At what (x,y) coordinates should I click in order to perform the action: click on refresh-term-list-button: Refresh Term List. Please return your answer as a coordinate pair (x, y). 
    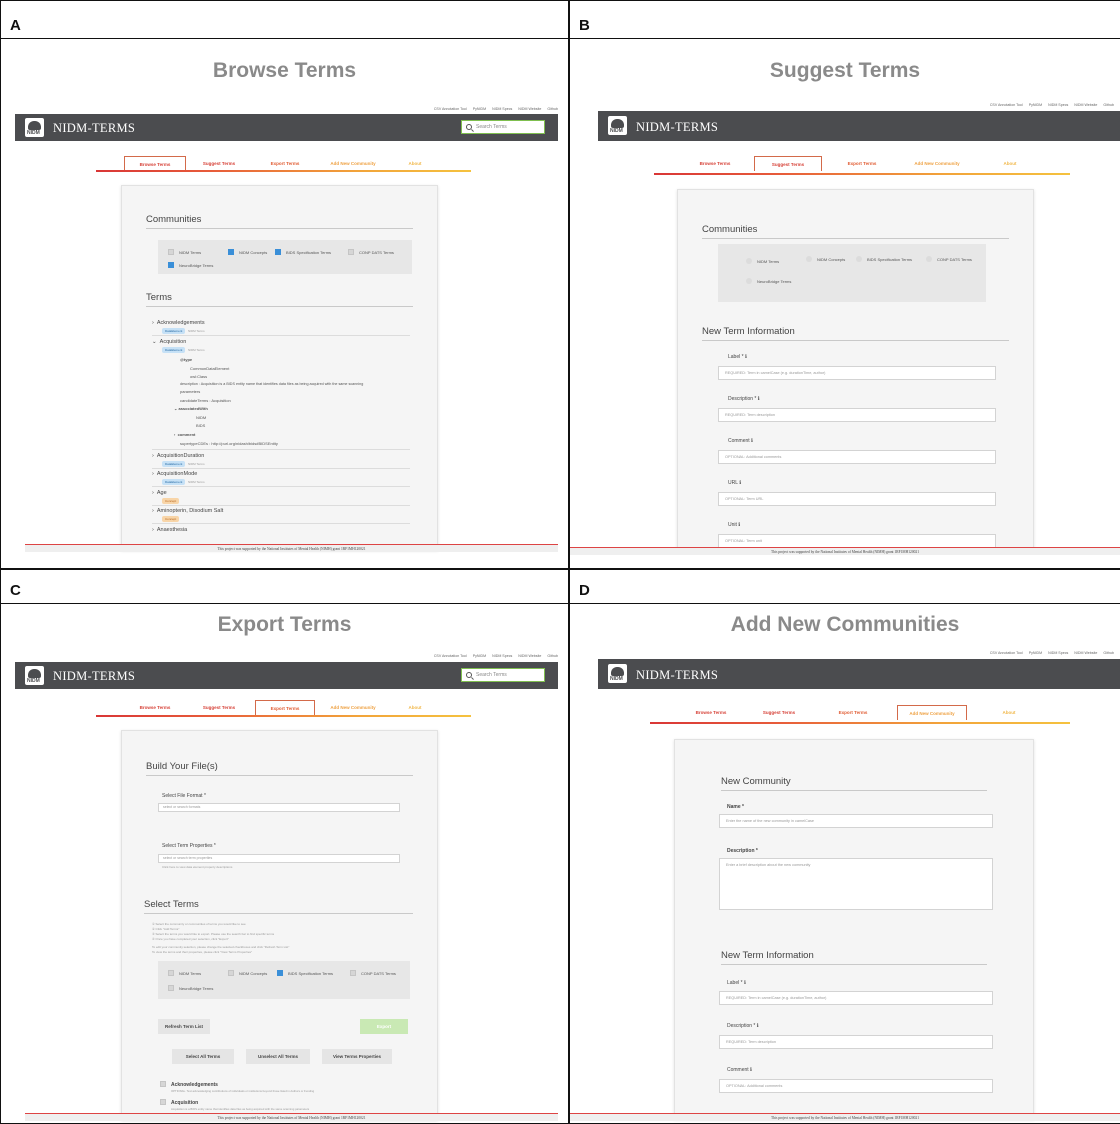
    Looking at the image, I should click on (184, 1026).